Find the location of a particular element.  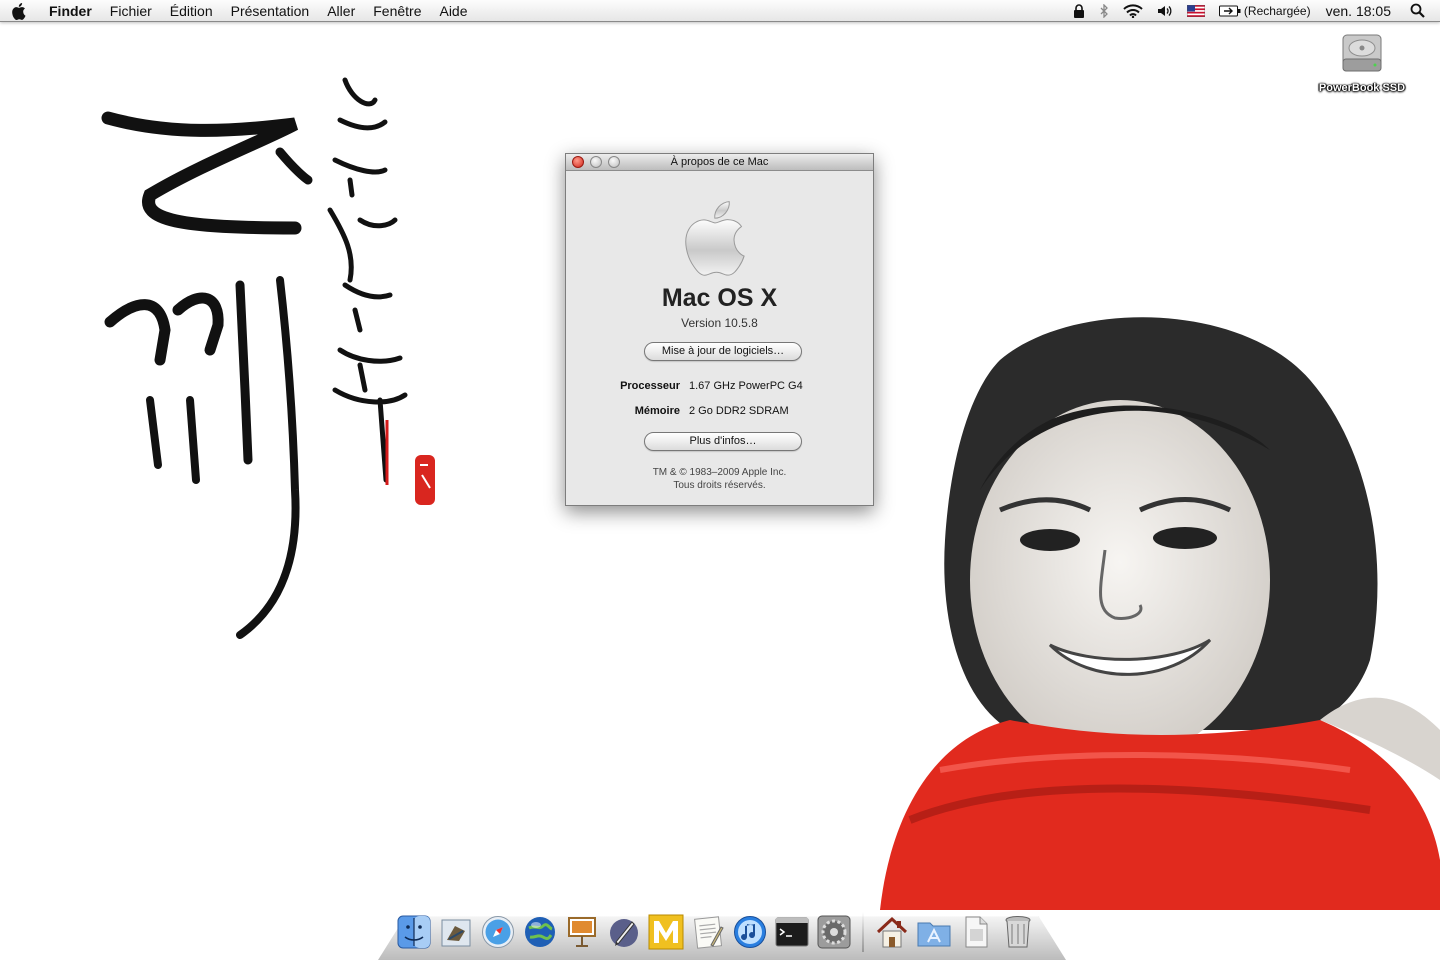

bluetooth-icon is located at coordinates (1104, 10).